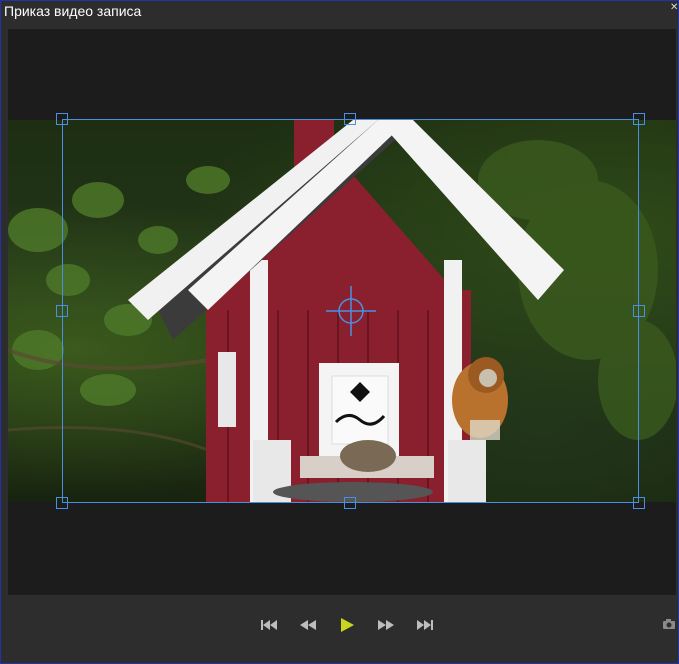  I want to click on fast-forward-button, so click(386, 625).